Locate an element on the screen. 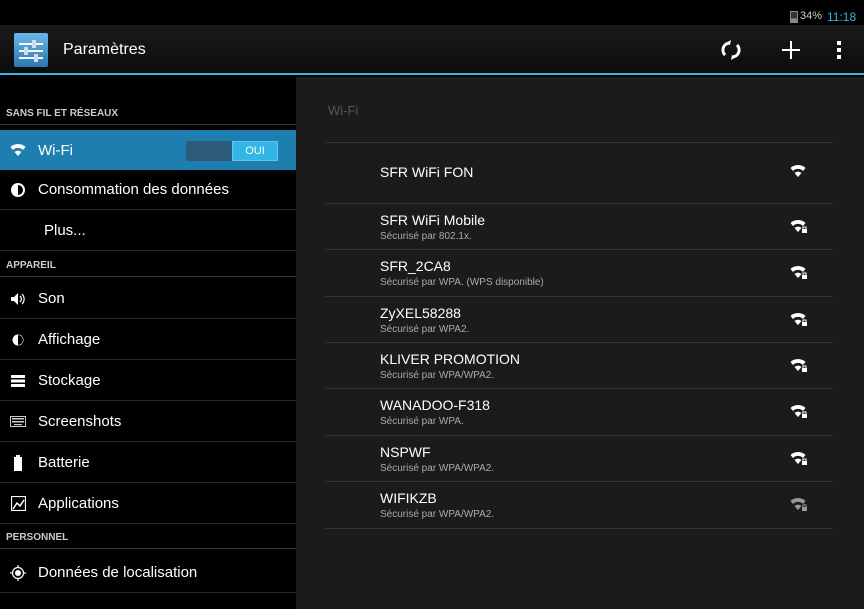  sidebar-item-label: Stockage is located at coordinates (69, 380).